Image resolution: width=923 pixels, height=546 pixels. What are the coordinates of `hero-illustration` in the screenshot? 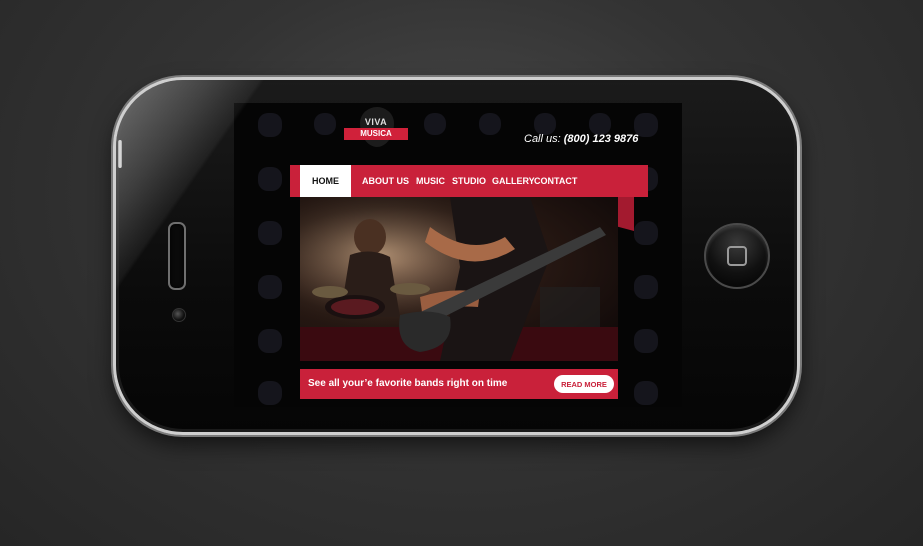 It's located at (459, 279).